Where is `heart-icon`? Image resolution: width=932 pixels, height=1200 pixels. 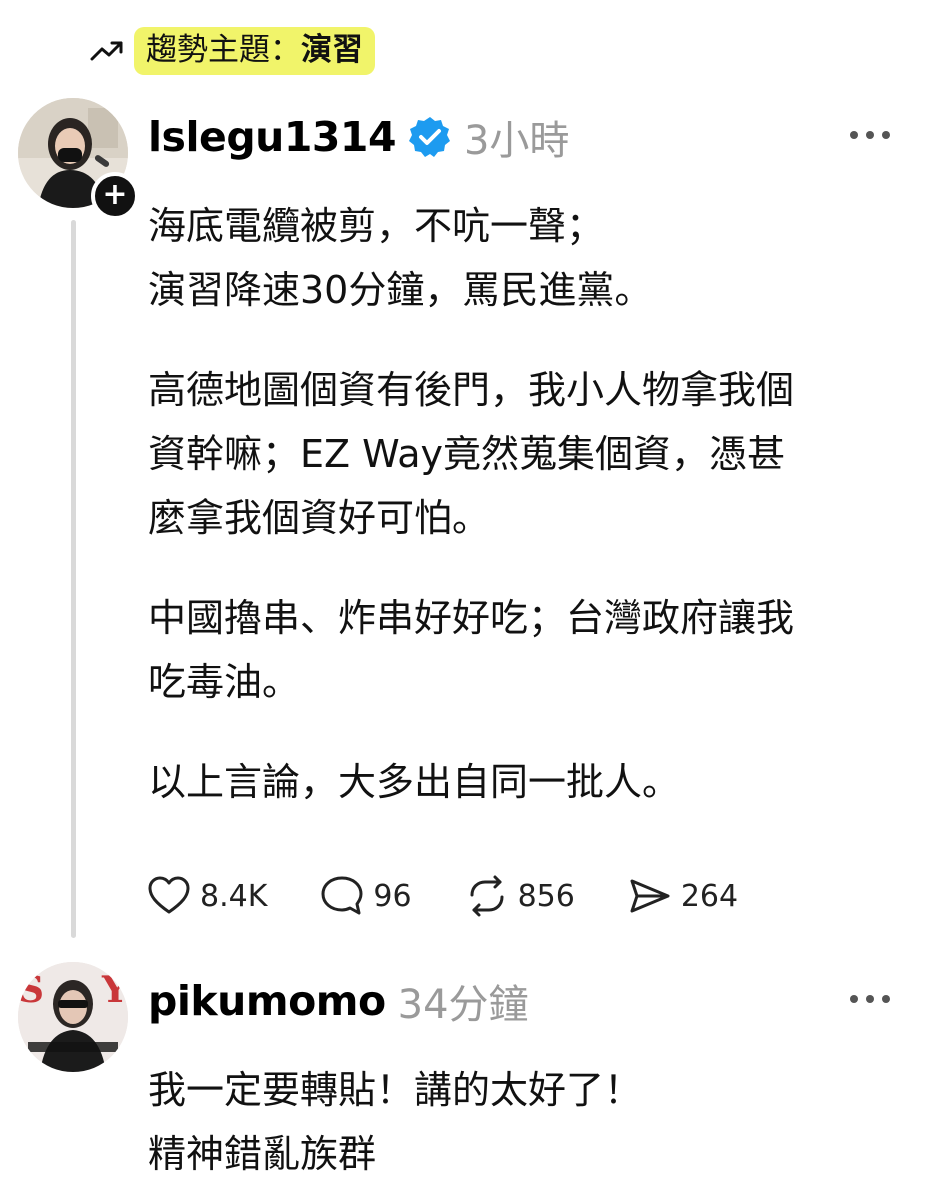
heart-icon is located at coordinates (169, 895).